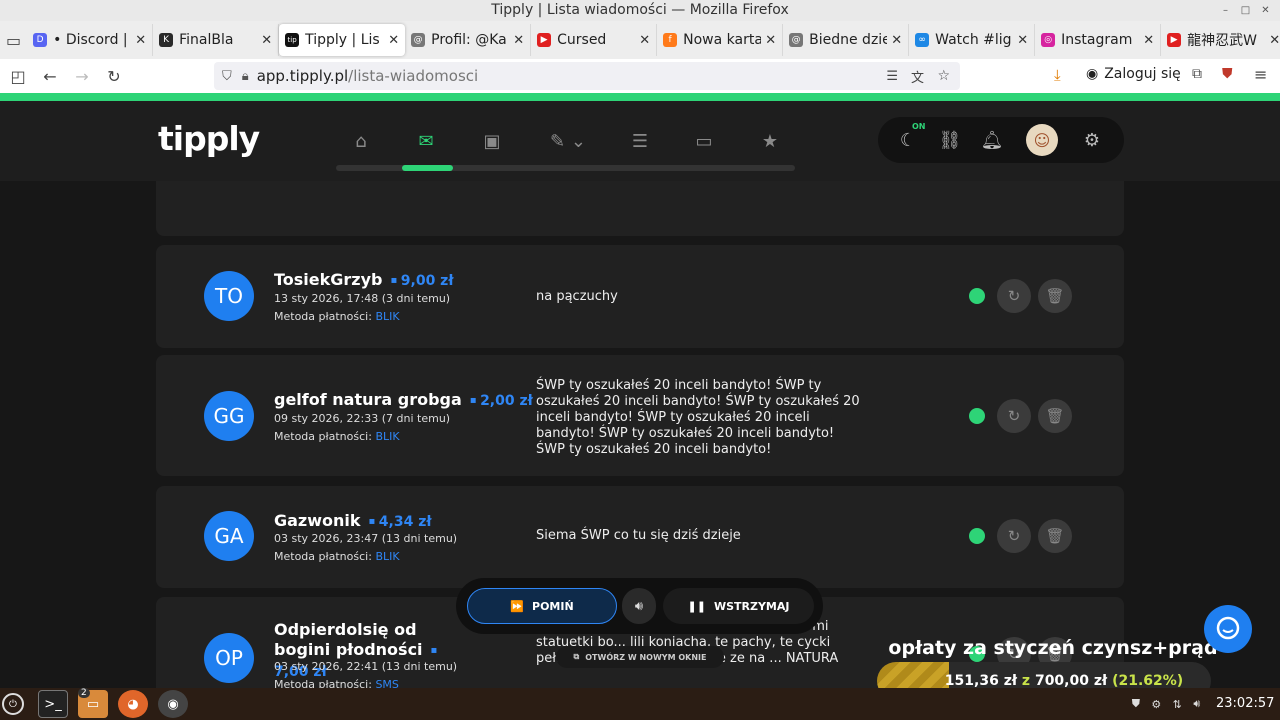 This screenshot has height=720, width=1280. I want to click on trash-icon: 🗑︎, so click(1055, 296).